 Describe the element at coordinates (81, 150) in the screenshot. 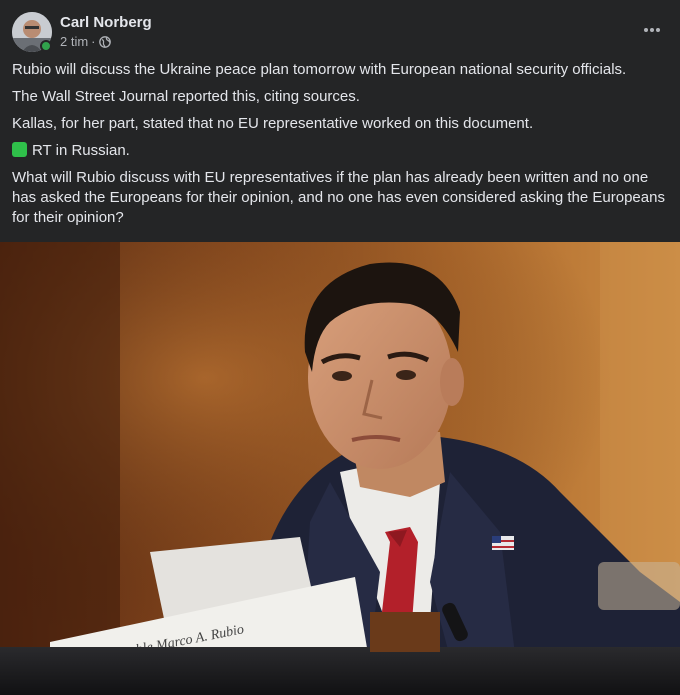

I see `rt-line-text: RT in Russian.` at that location.